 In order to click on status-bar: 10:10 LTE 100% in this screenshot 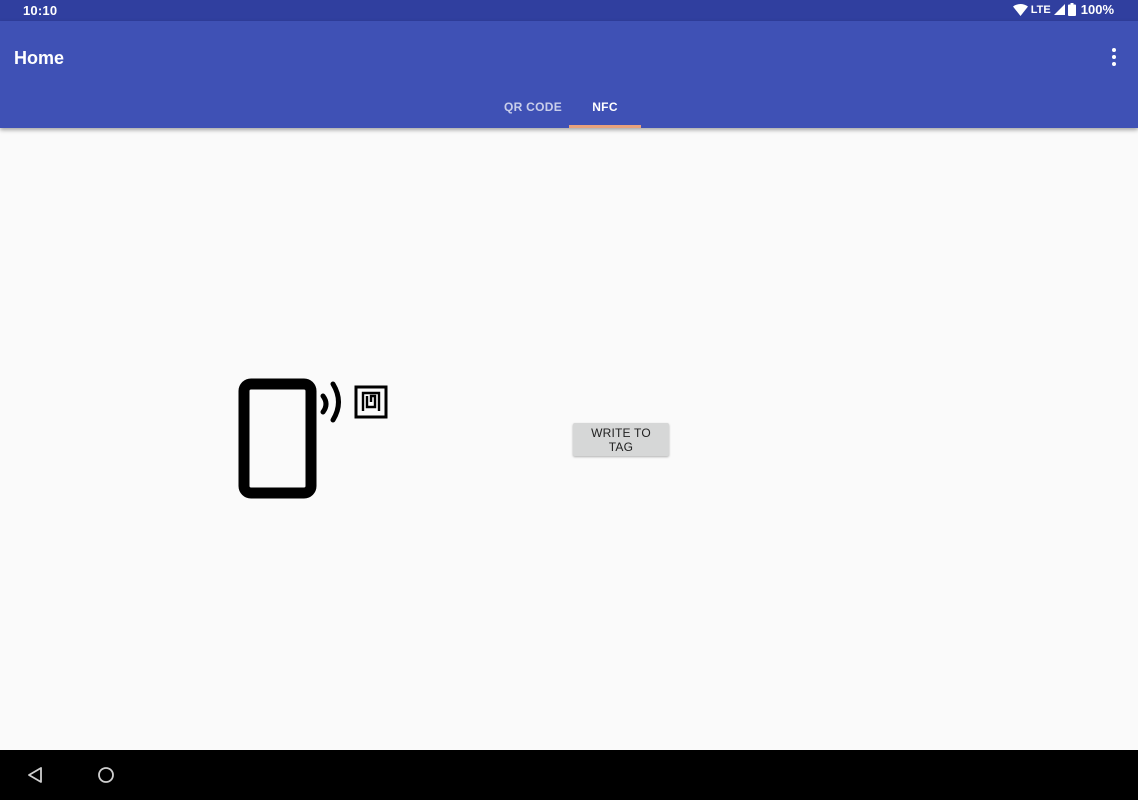, I will do `click(569, 10)`.